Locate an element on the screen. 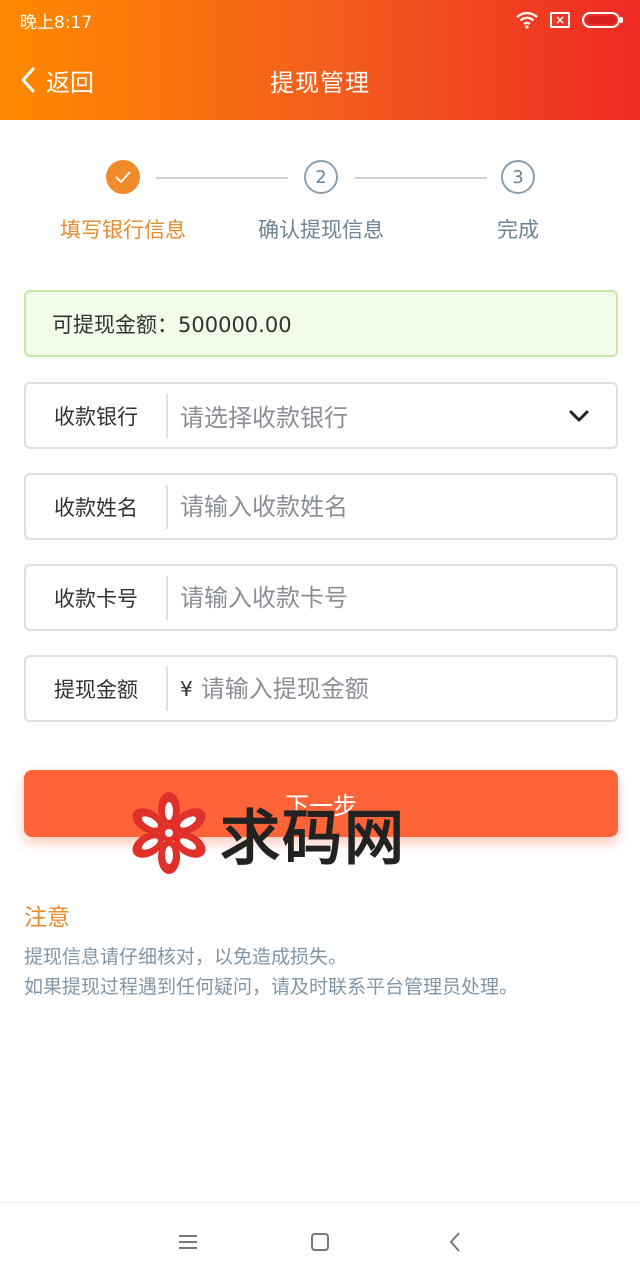 The height and width of the screenshot is (1280, 640). nav-back-icon is located at coordinates (454, 1242).